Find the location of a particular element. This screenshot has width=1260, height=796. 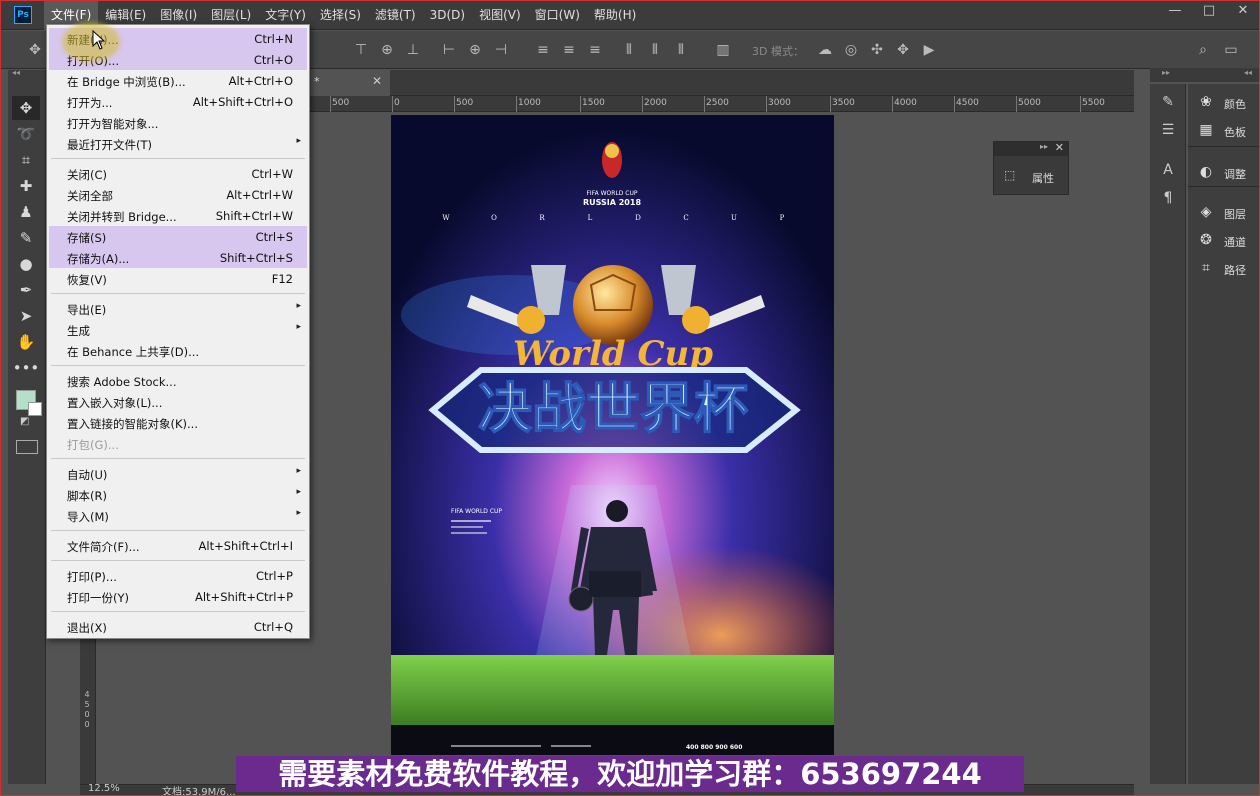

properties-panel-header: ▸▸ ✕ is located at coordinates (1031, 148).